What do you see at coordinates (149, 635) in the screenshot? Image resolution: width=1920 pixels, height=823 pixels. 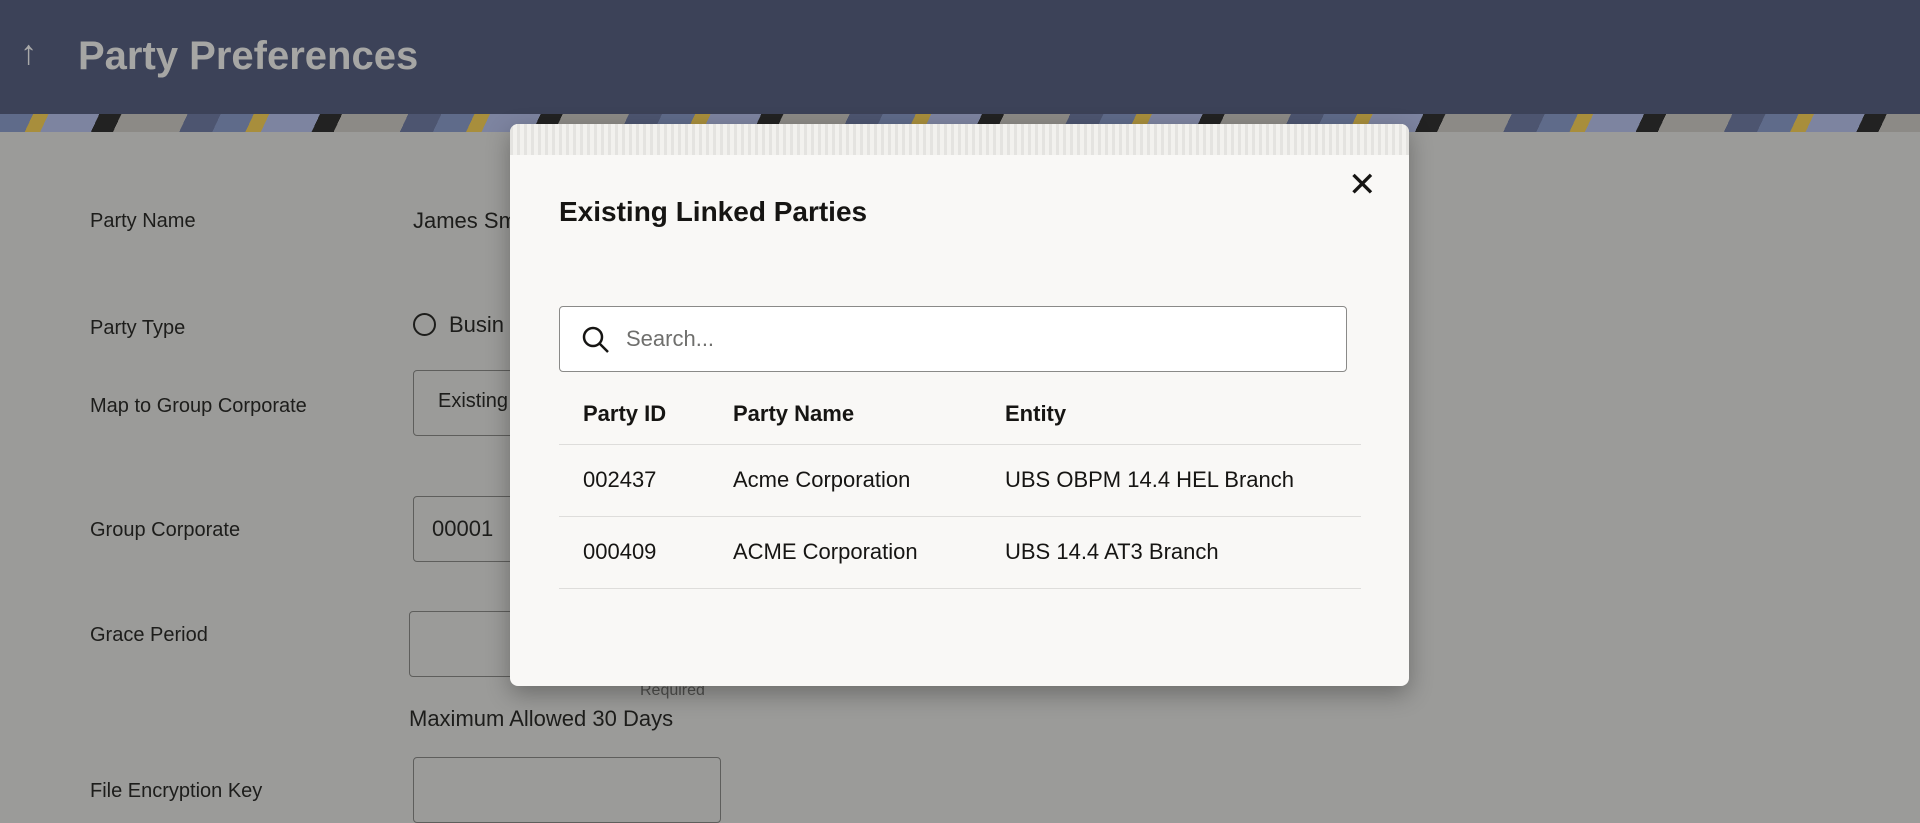 I see `grace-period-label: Grace Period` at bounding box center [149, 635].